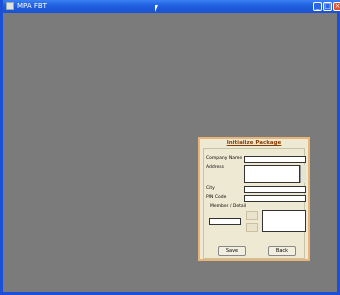 The image size is (340, 295). Describe the element at coordinates (303, 174) in the screenshot. I see `address-scrollbar` at that location.